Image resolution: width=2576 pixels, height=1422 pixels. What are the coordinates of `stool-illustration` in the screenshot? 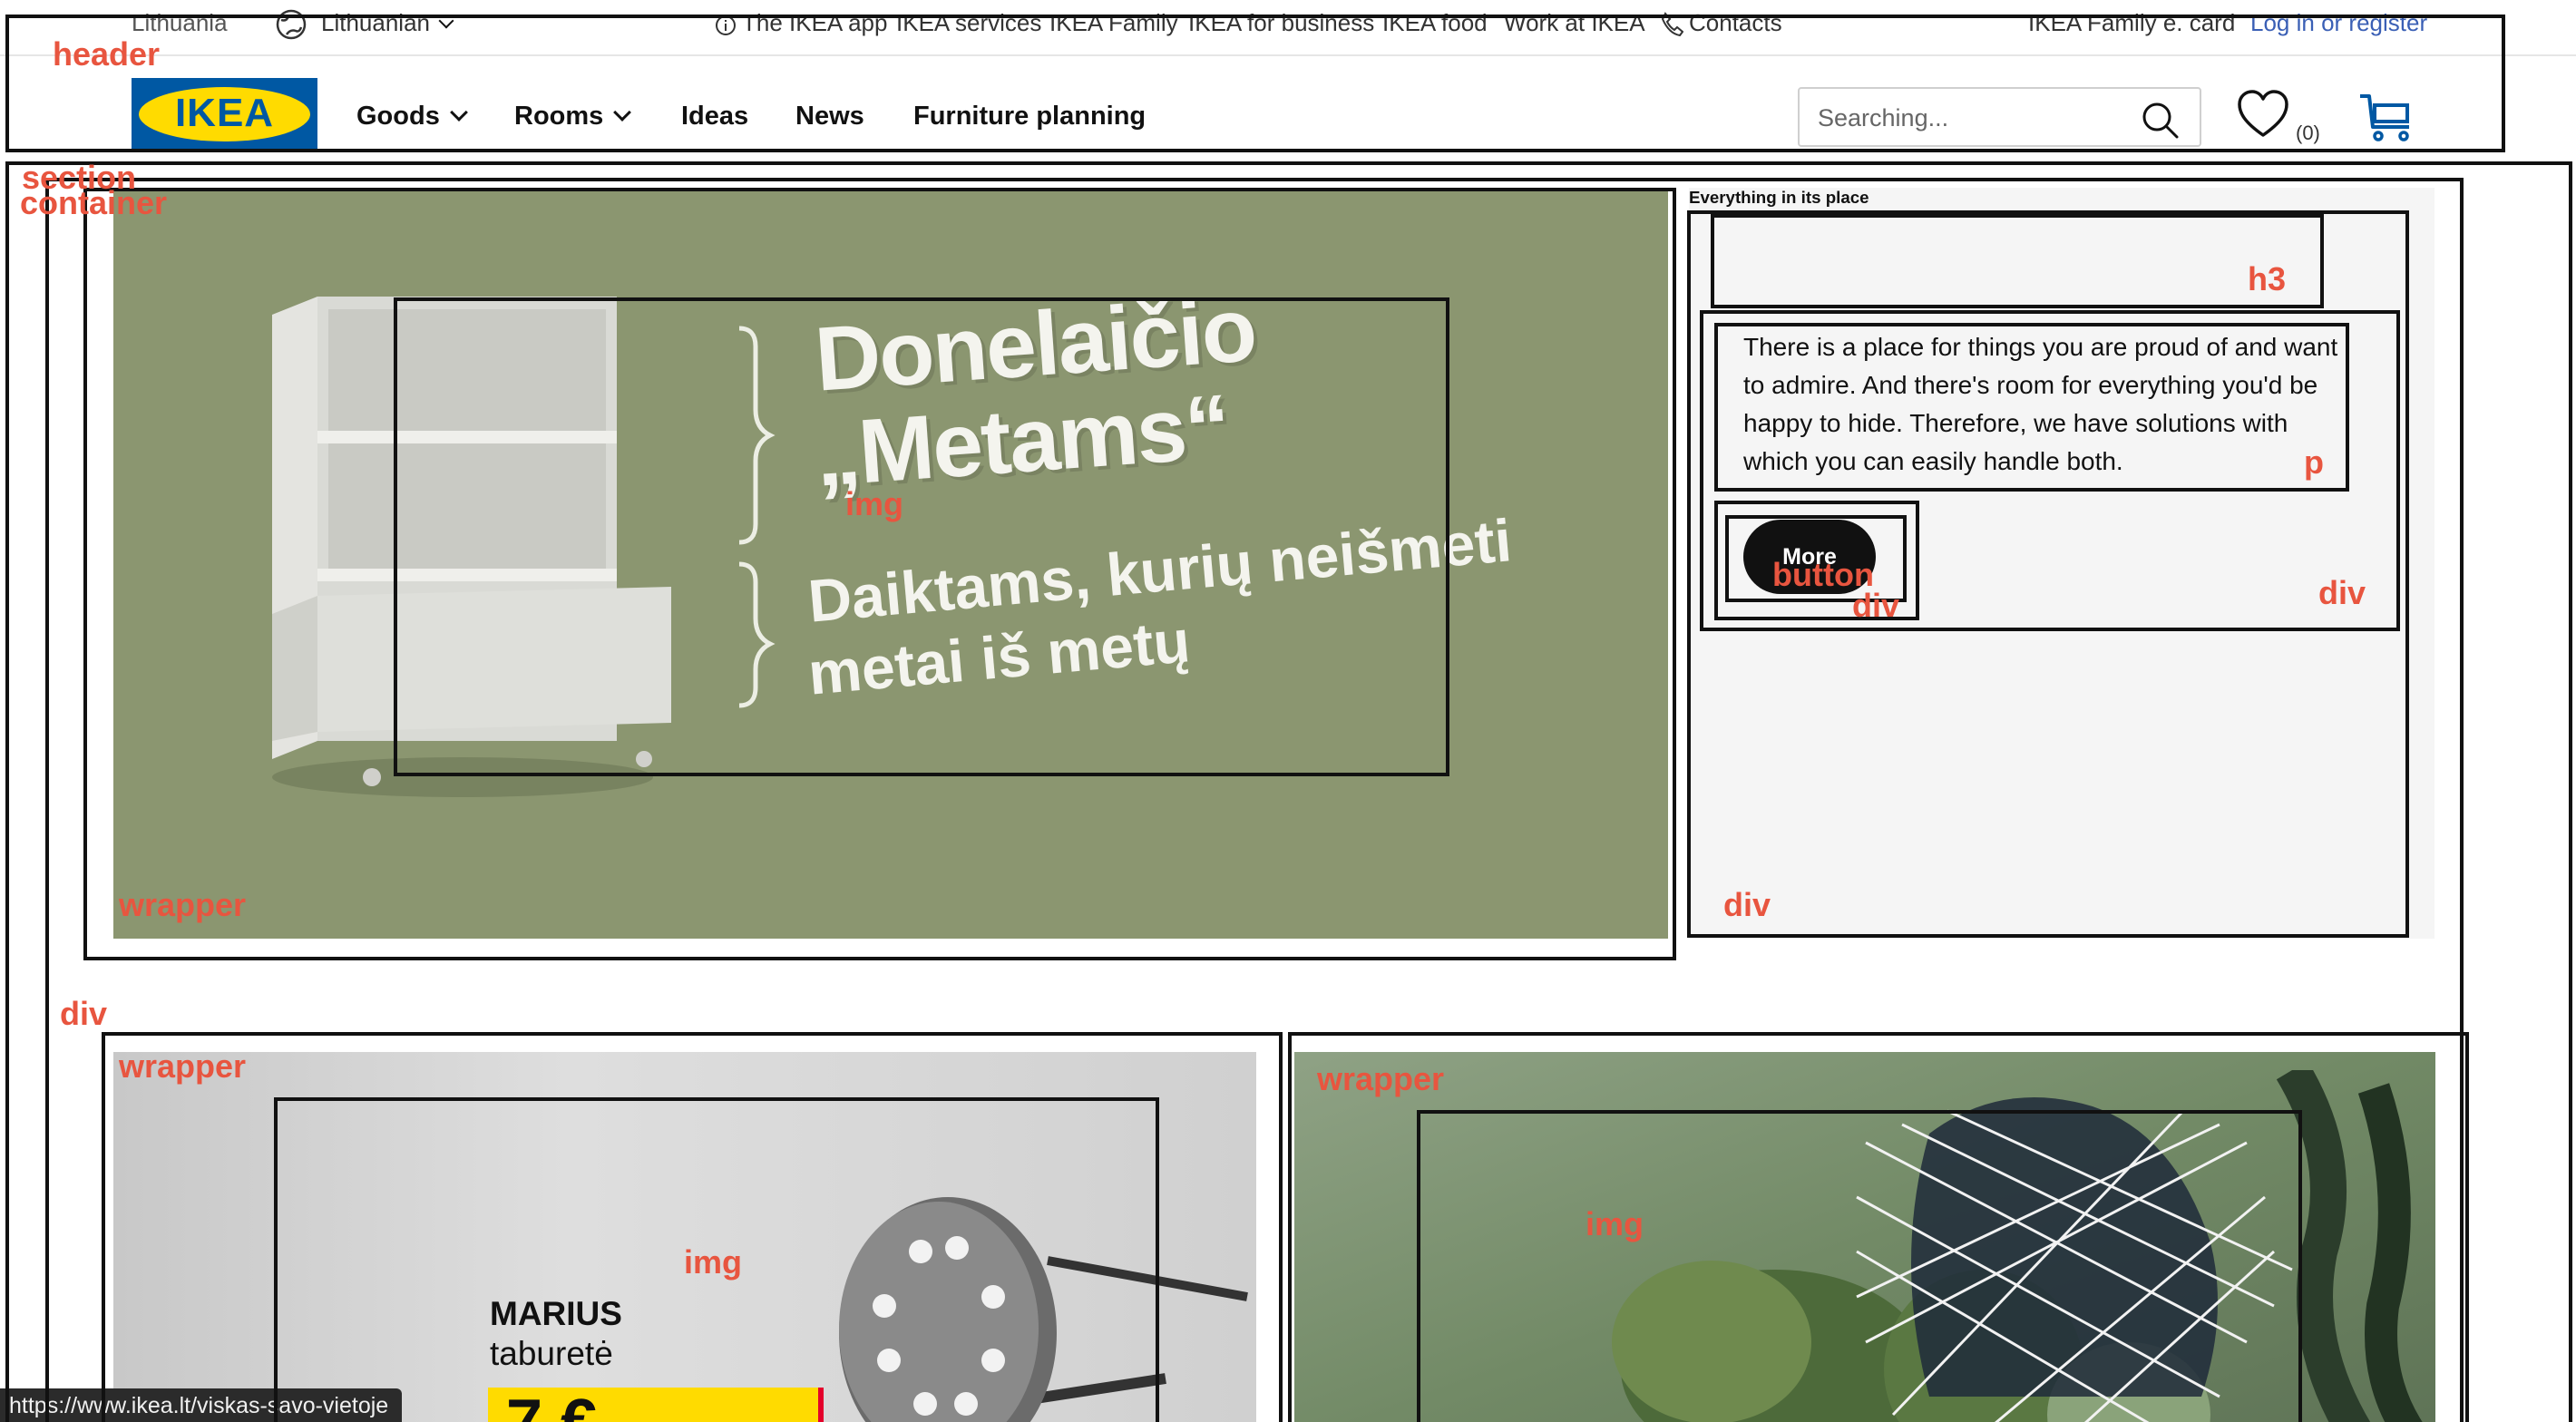 It's located at (1043, 1309).